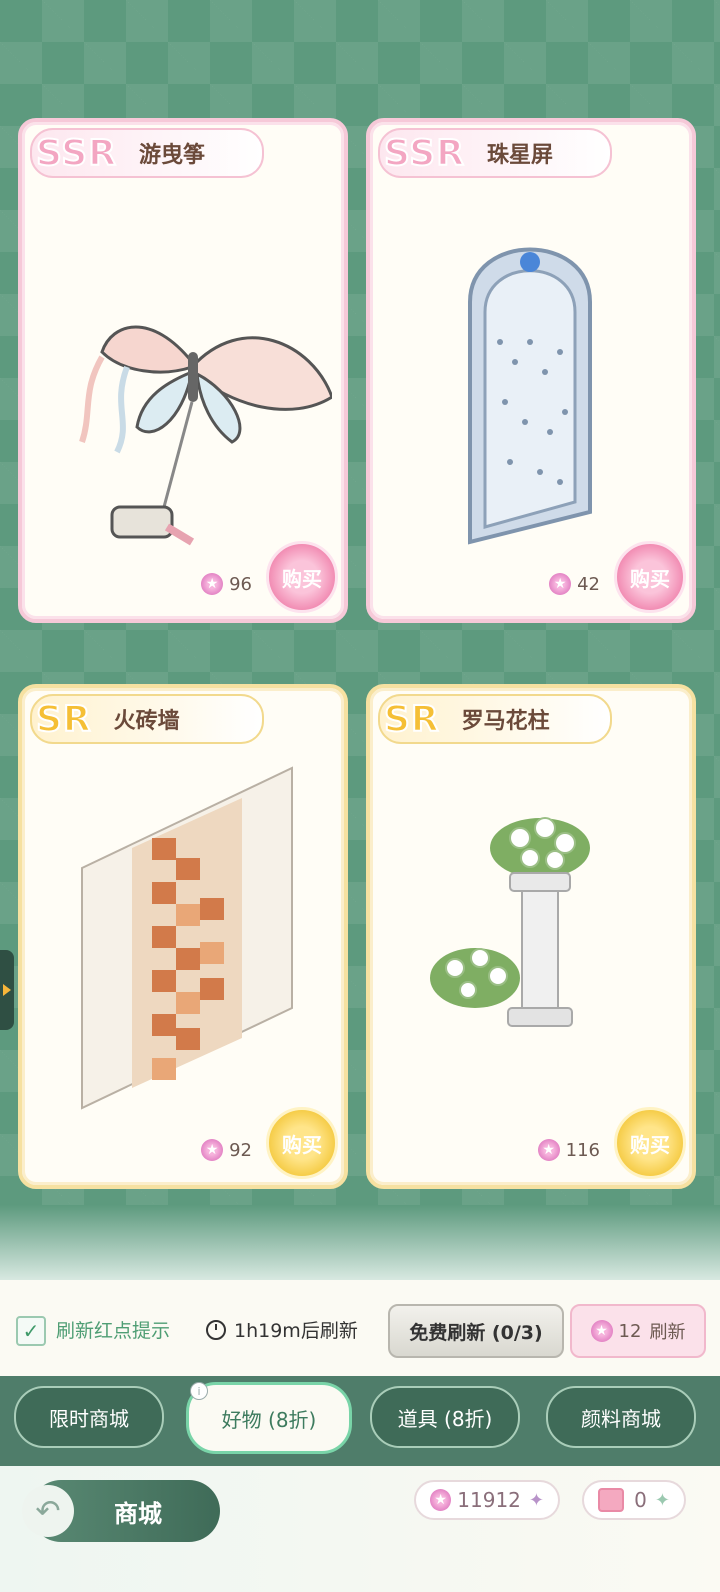  I want to click on shop-card-4: SR 罗马花柱 ★ 116 购买, so click(531, 936).